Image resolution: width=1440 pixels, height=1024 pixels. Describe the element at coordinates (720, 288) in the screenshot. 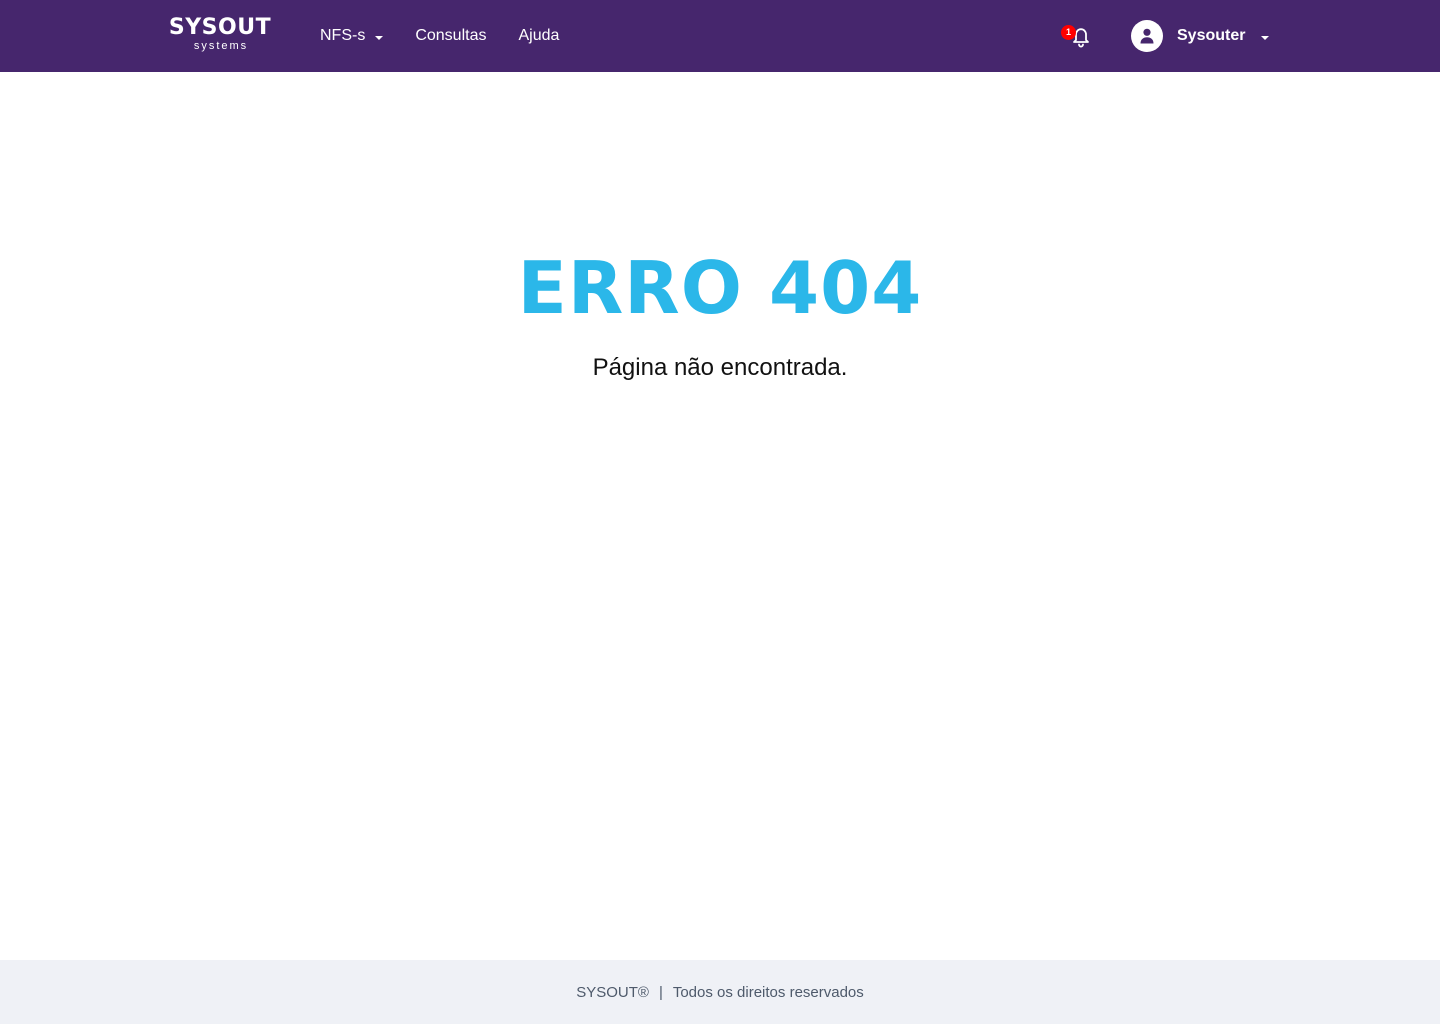

I see `error-title: ERRO 404` at that location.